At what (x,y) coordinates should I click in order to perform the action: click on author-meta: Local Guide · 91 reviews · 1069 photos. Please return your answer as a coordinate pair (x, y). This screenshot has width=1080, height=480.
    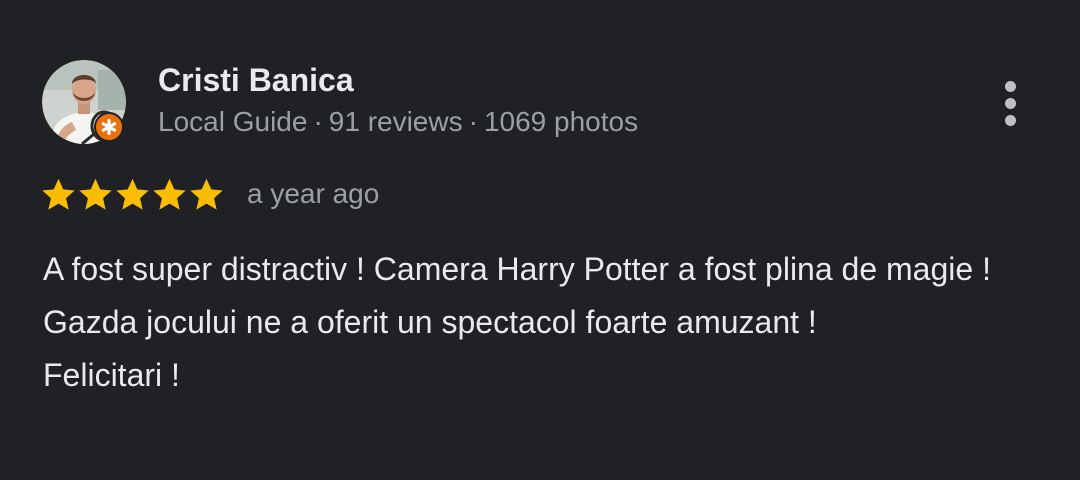
    Looking at the image, I should click on (398, 122).